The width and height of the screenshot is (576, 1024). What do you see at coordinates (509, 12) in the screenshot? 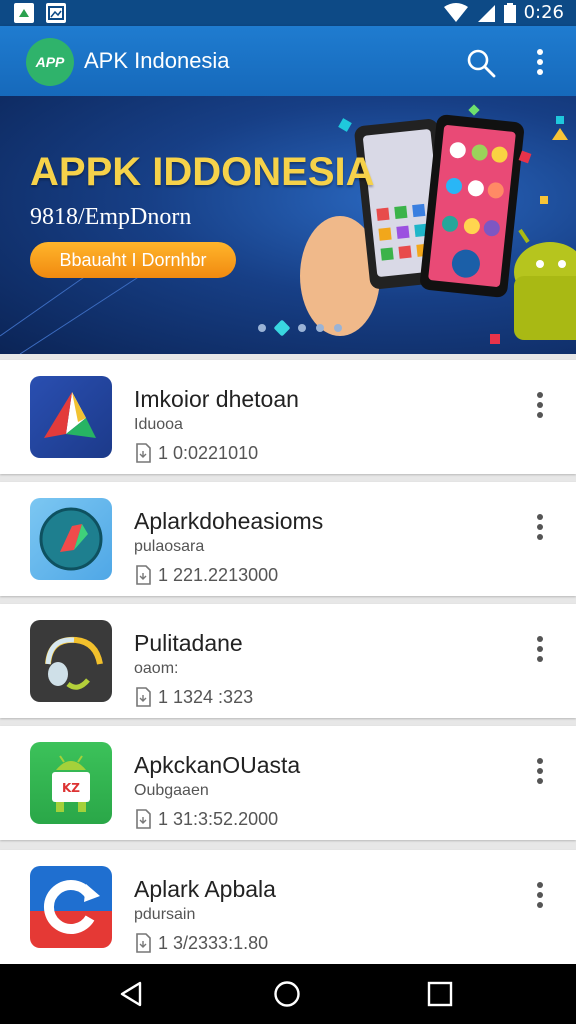
I see `battery-icon` at bounding box center [509, 12].